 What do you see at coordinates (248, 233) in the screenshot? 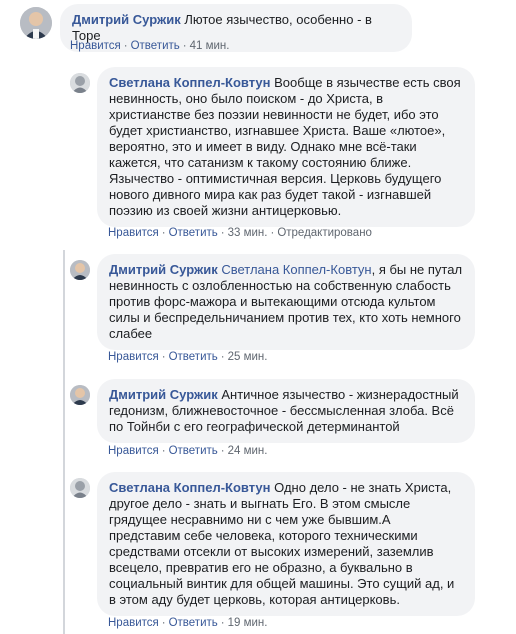
I see `comment-timestamp: 33 мин.` at bounding box center [248, 233].